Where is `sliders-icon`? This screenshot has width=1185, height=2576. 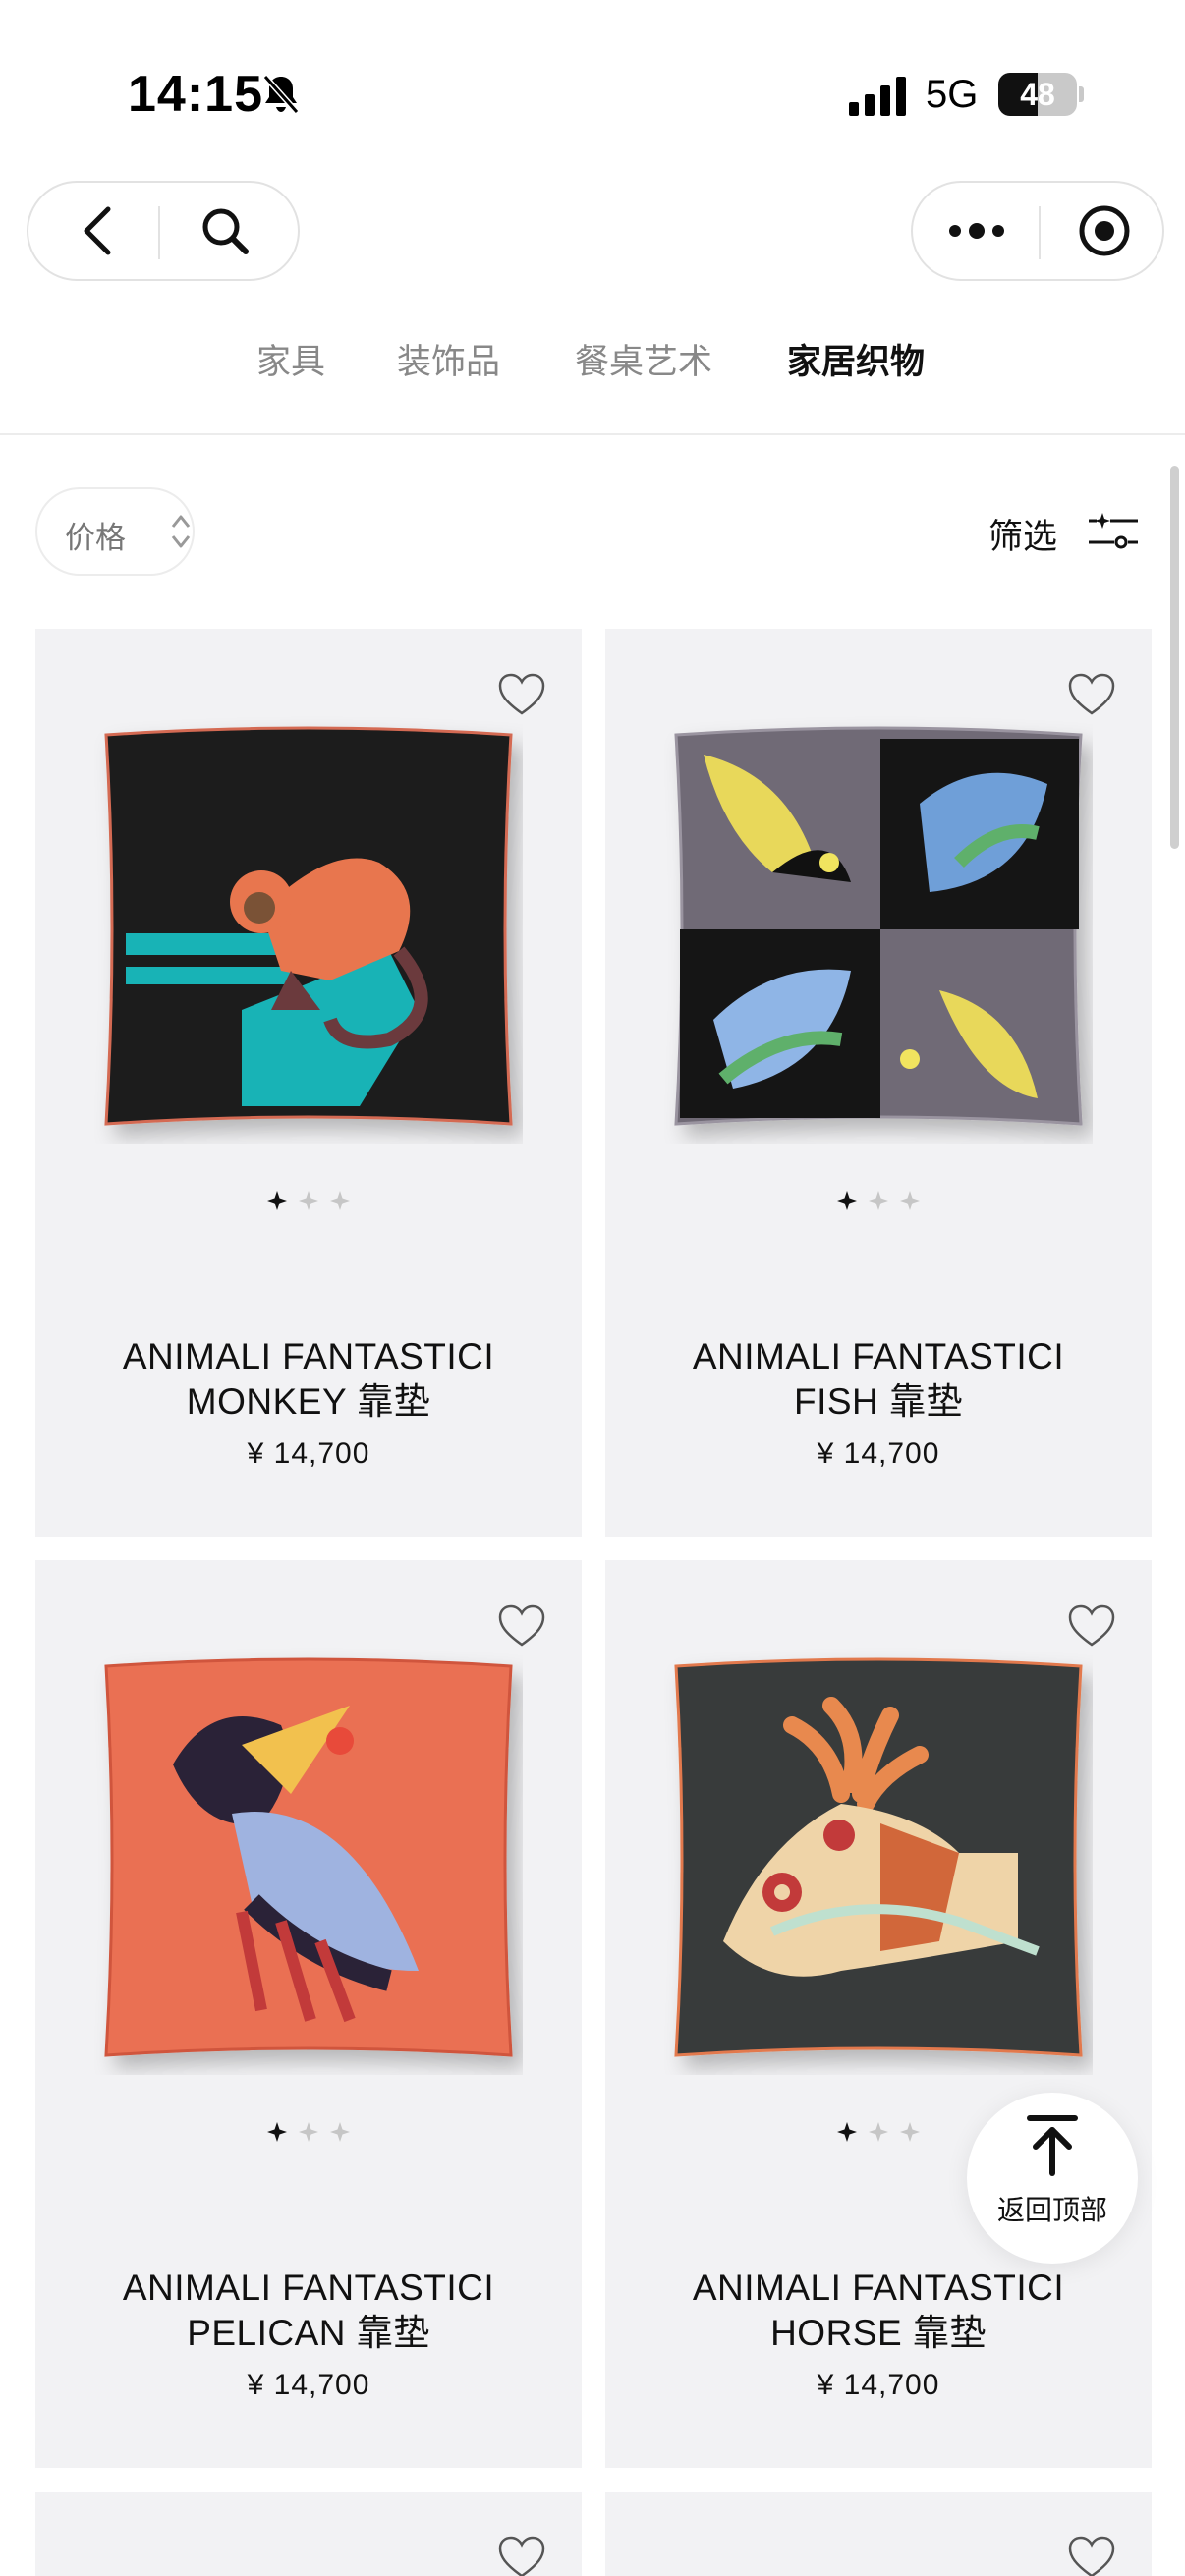
sliders-icon is located at coordinates (1114, 531).